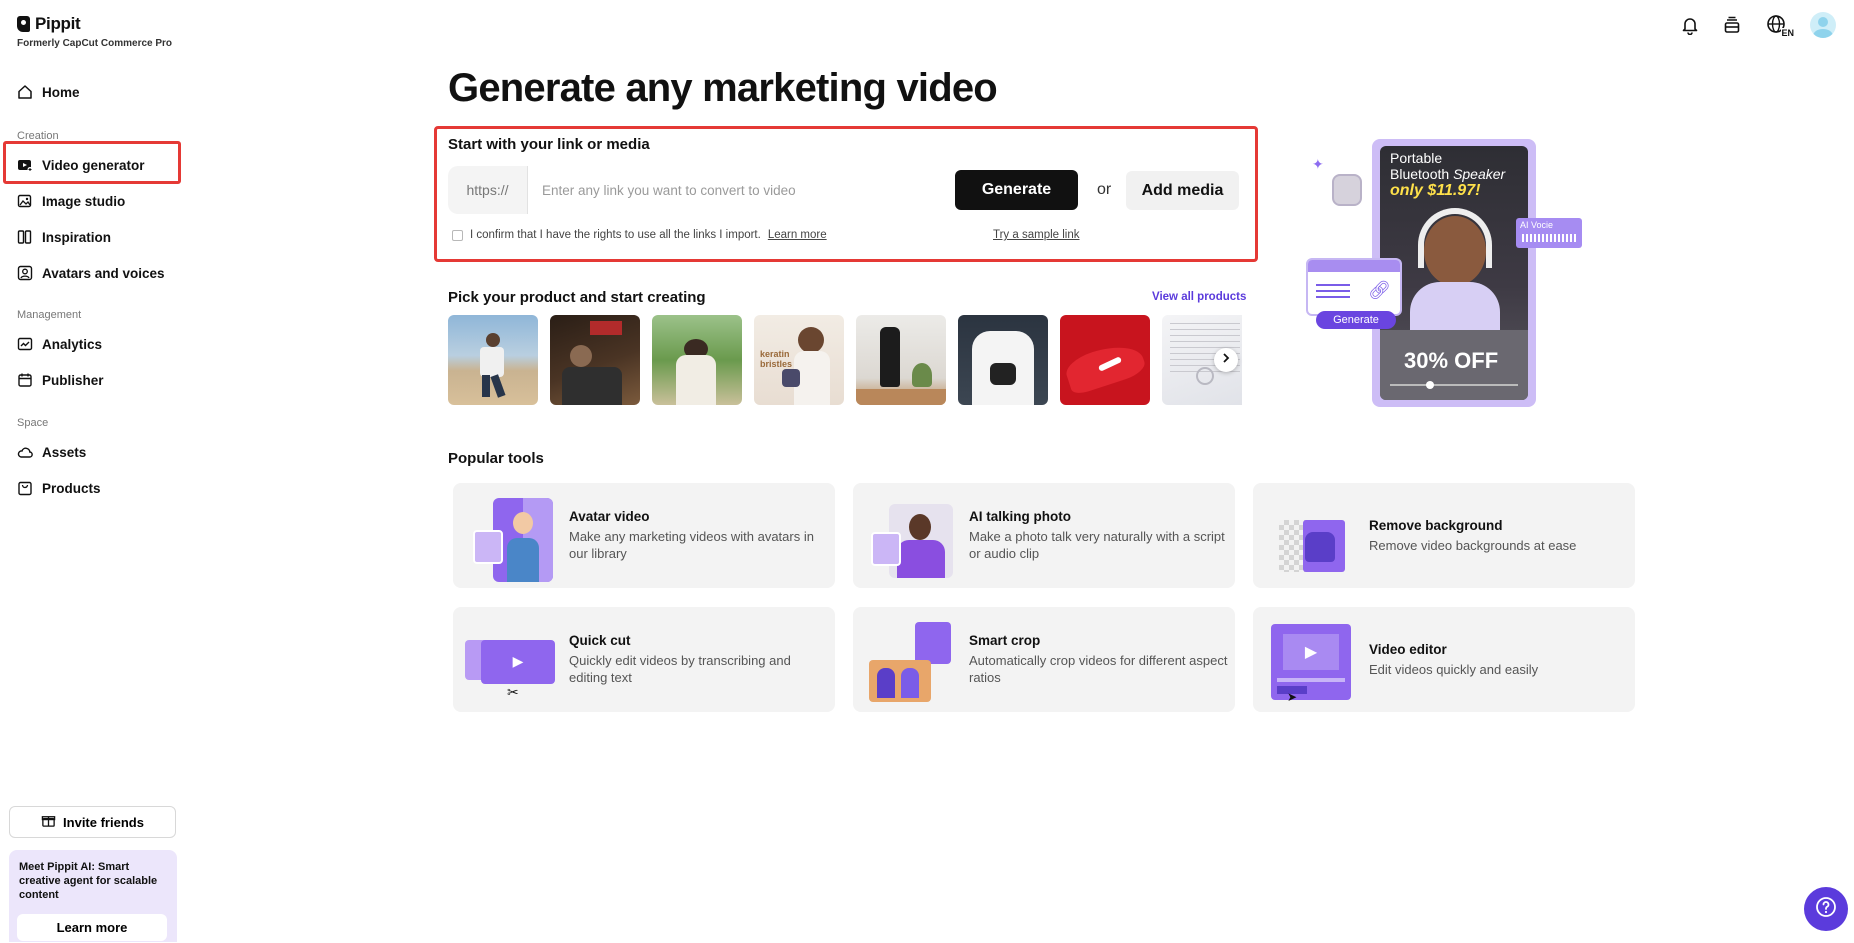 This screenshot has height=943, width=1854. What do you see at coordinates (1479, 174) in the screenshot?
I see `hero-line2b: Speaker` at bounding box center [1479, 174].